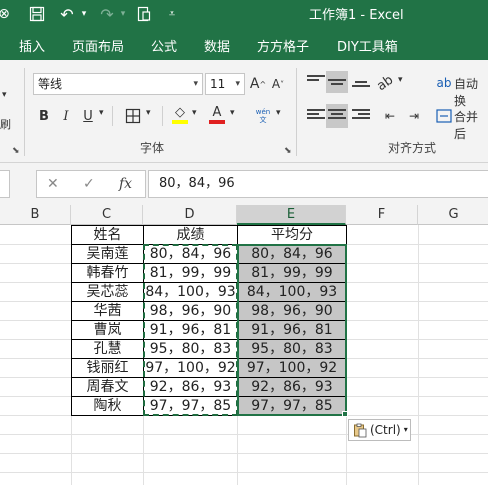 The width and height of the screenshot is (488, 485). Describe the element at coordinates (53, 184) in the screenshot. I see `cancel-icon: ✕` at that location.